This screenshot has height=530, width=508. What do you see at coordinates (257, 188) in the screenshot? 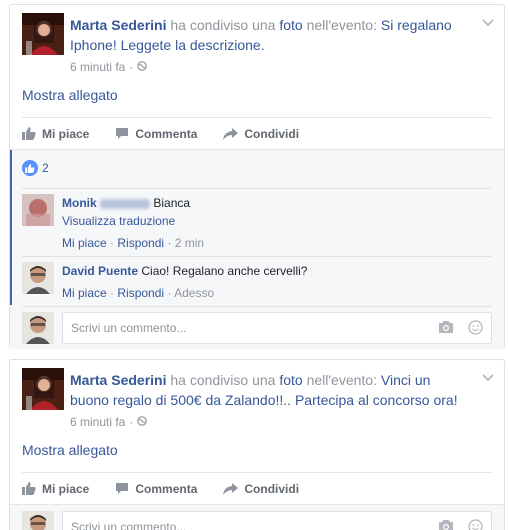
I see `likes-divider` at bounding box center [257, 188].